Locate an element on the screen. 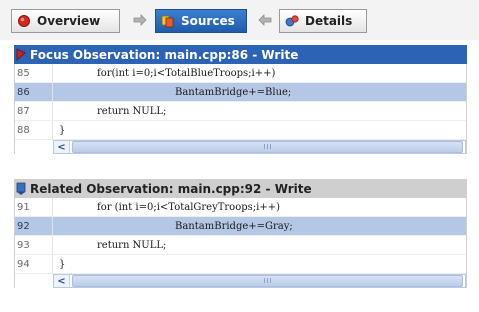 Image resolution: width=479 pixels, height=312 pixels. code-line: 87 return NULL; is located at coordinates (240, 111).